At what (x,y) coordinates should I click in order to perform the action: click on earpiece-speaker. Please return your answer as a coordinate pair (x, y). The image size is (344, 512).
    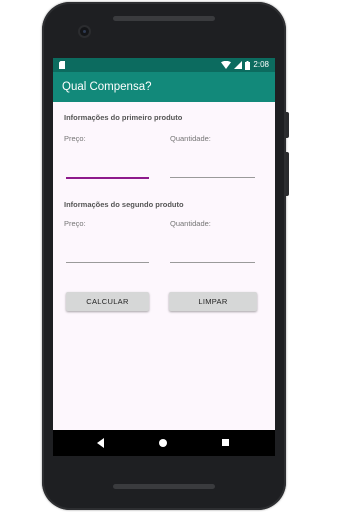
    Looking at the image, I should click on (164, 18).